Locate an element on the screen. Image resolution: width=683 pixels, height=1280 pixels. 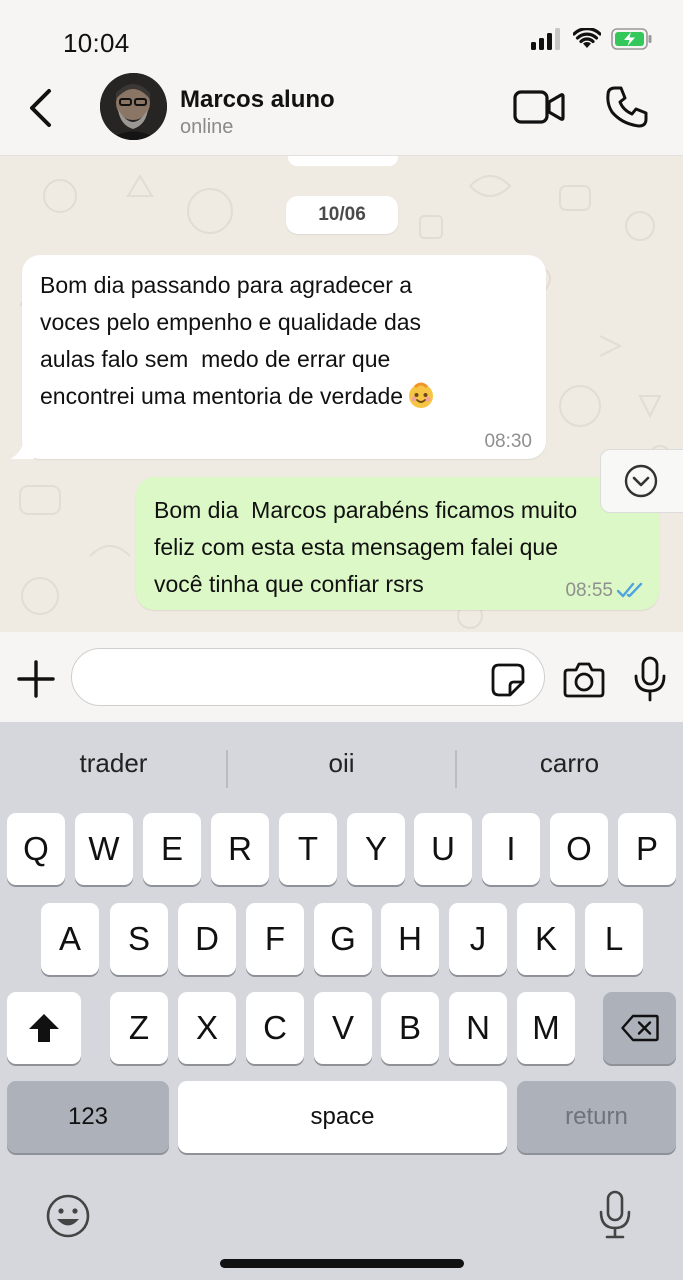
key-k: K is located at coordinates (546, 939).